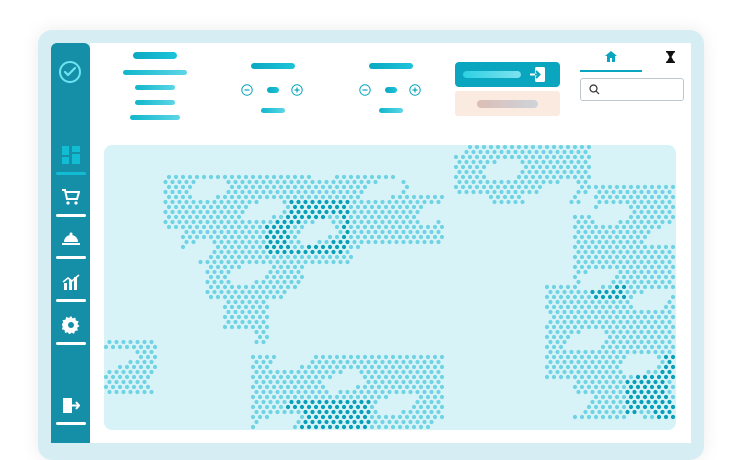 This screenshot has height=460, width=741. I want to click on shopping-cart-icon, so click(71, 197).